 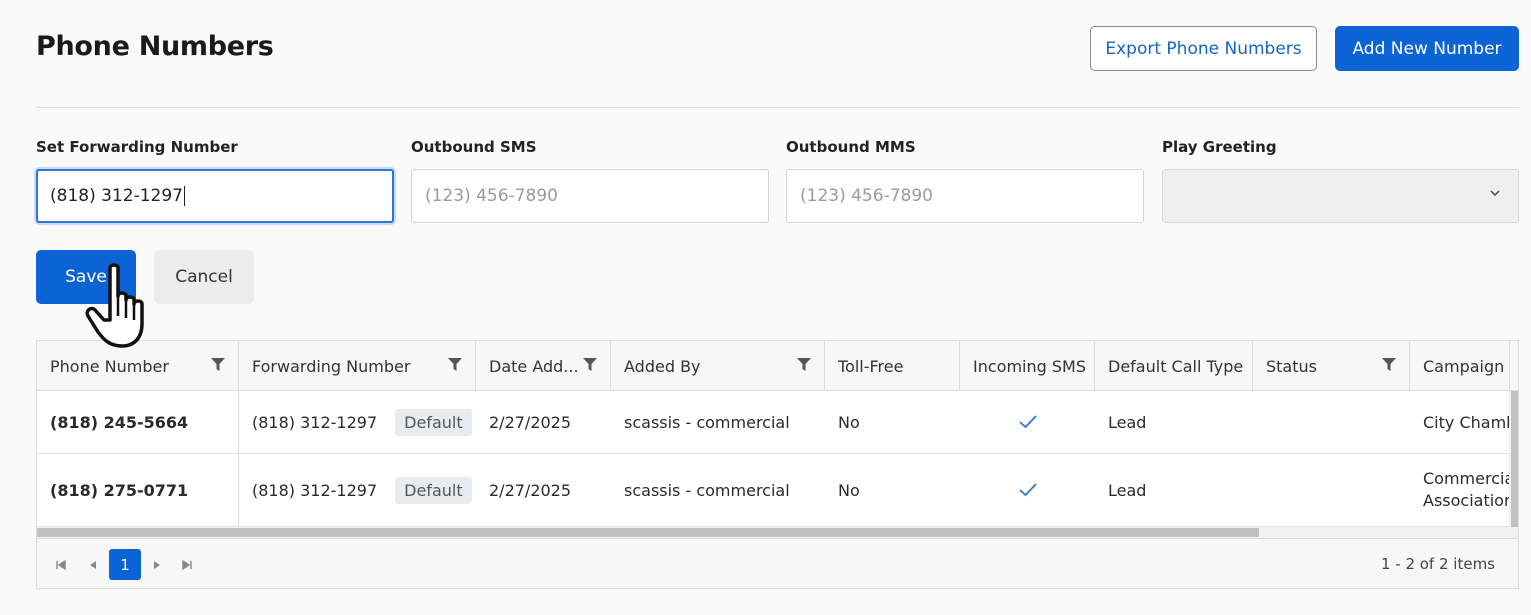 What do you see at coordinates (777, 563) in the screenshot?
I see `pager: 1 1 - 2 of 2 items` at bounding box center [777, 563].